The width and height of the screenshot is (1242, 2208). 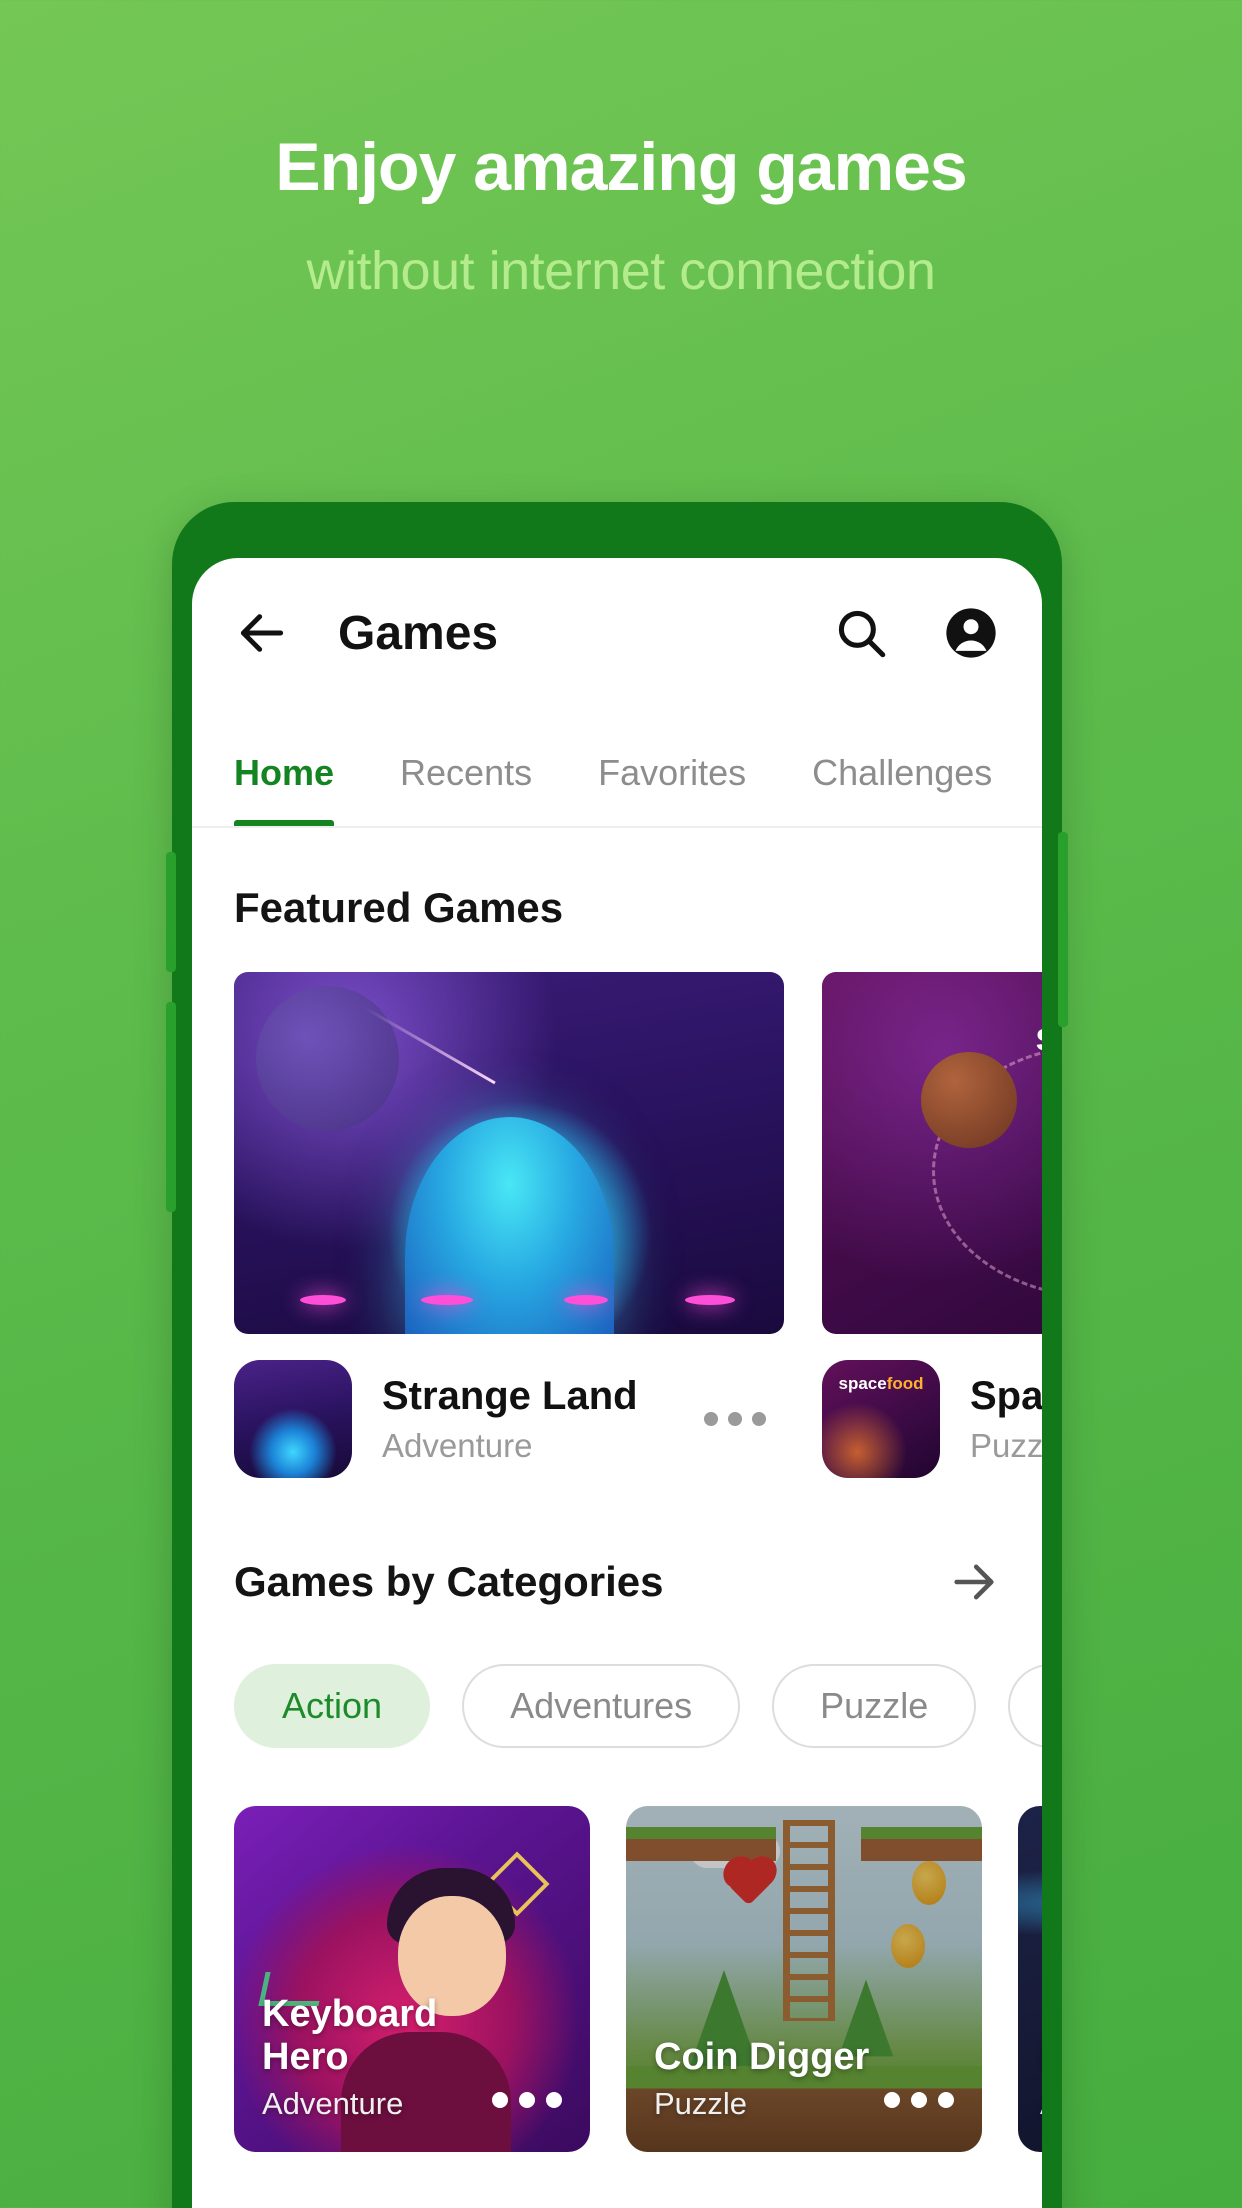 I want to click on tab-challenges: Challenges, so click(x=902, y=789).